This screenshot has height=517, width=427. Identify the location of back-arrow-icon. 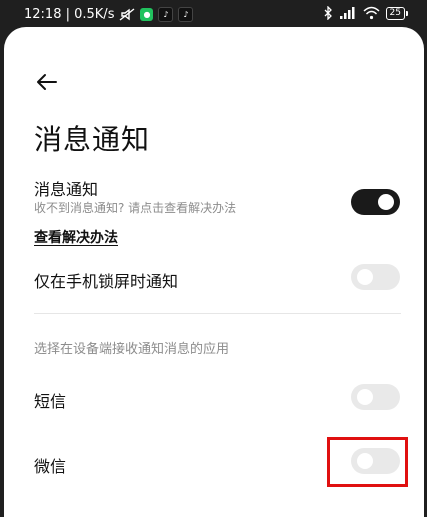
(47, 82).